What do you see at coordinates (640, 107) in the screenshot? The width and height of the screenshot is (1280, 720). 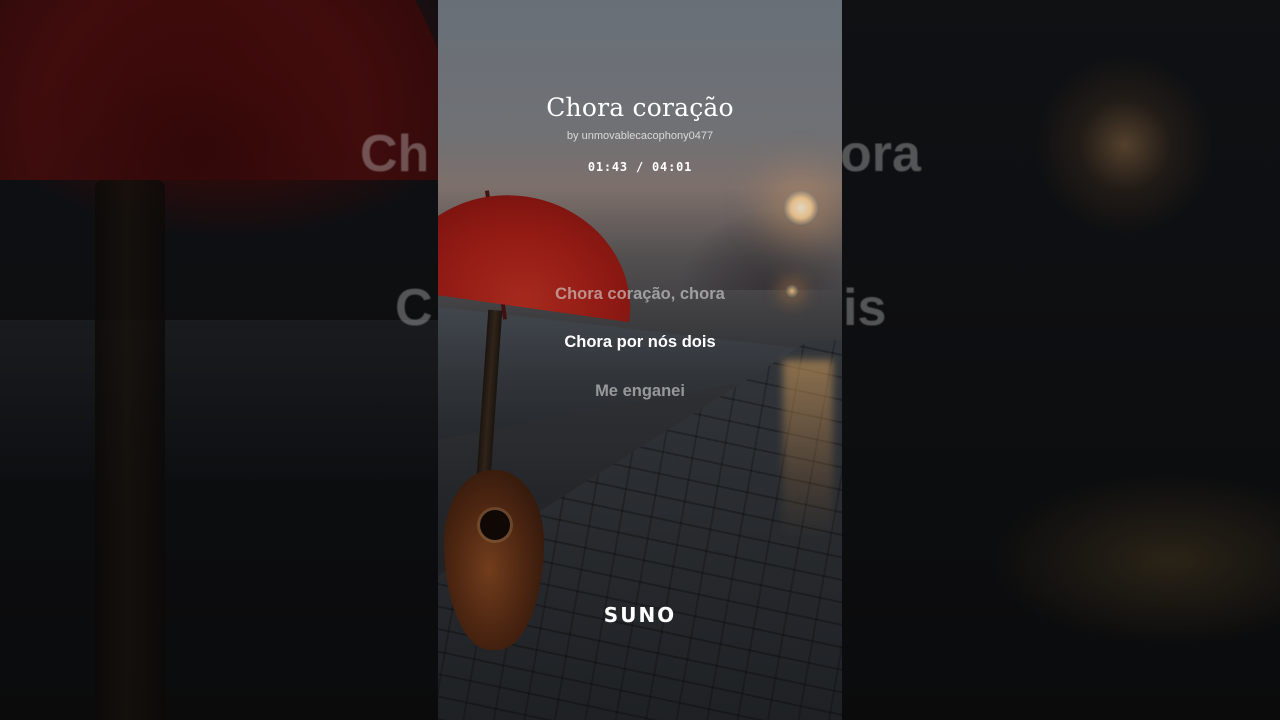 I see `song-title: Chora coração` at bounding box center [640, 107].